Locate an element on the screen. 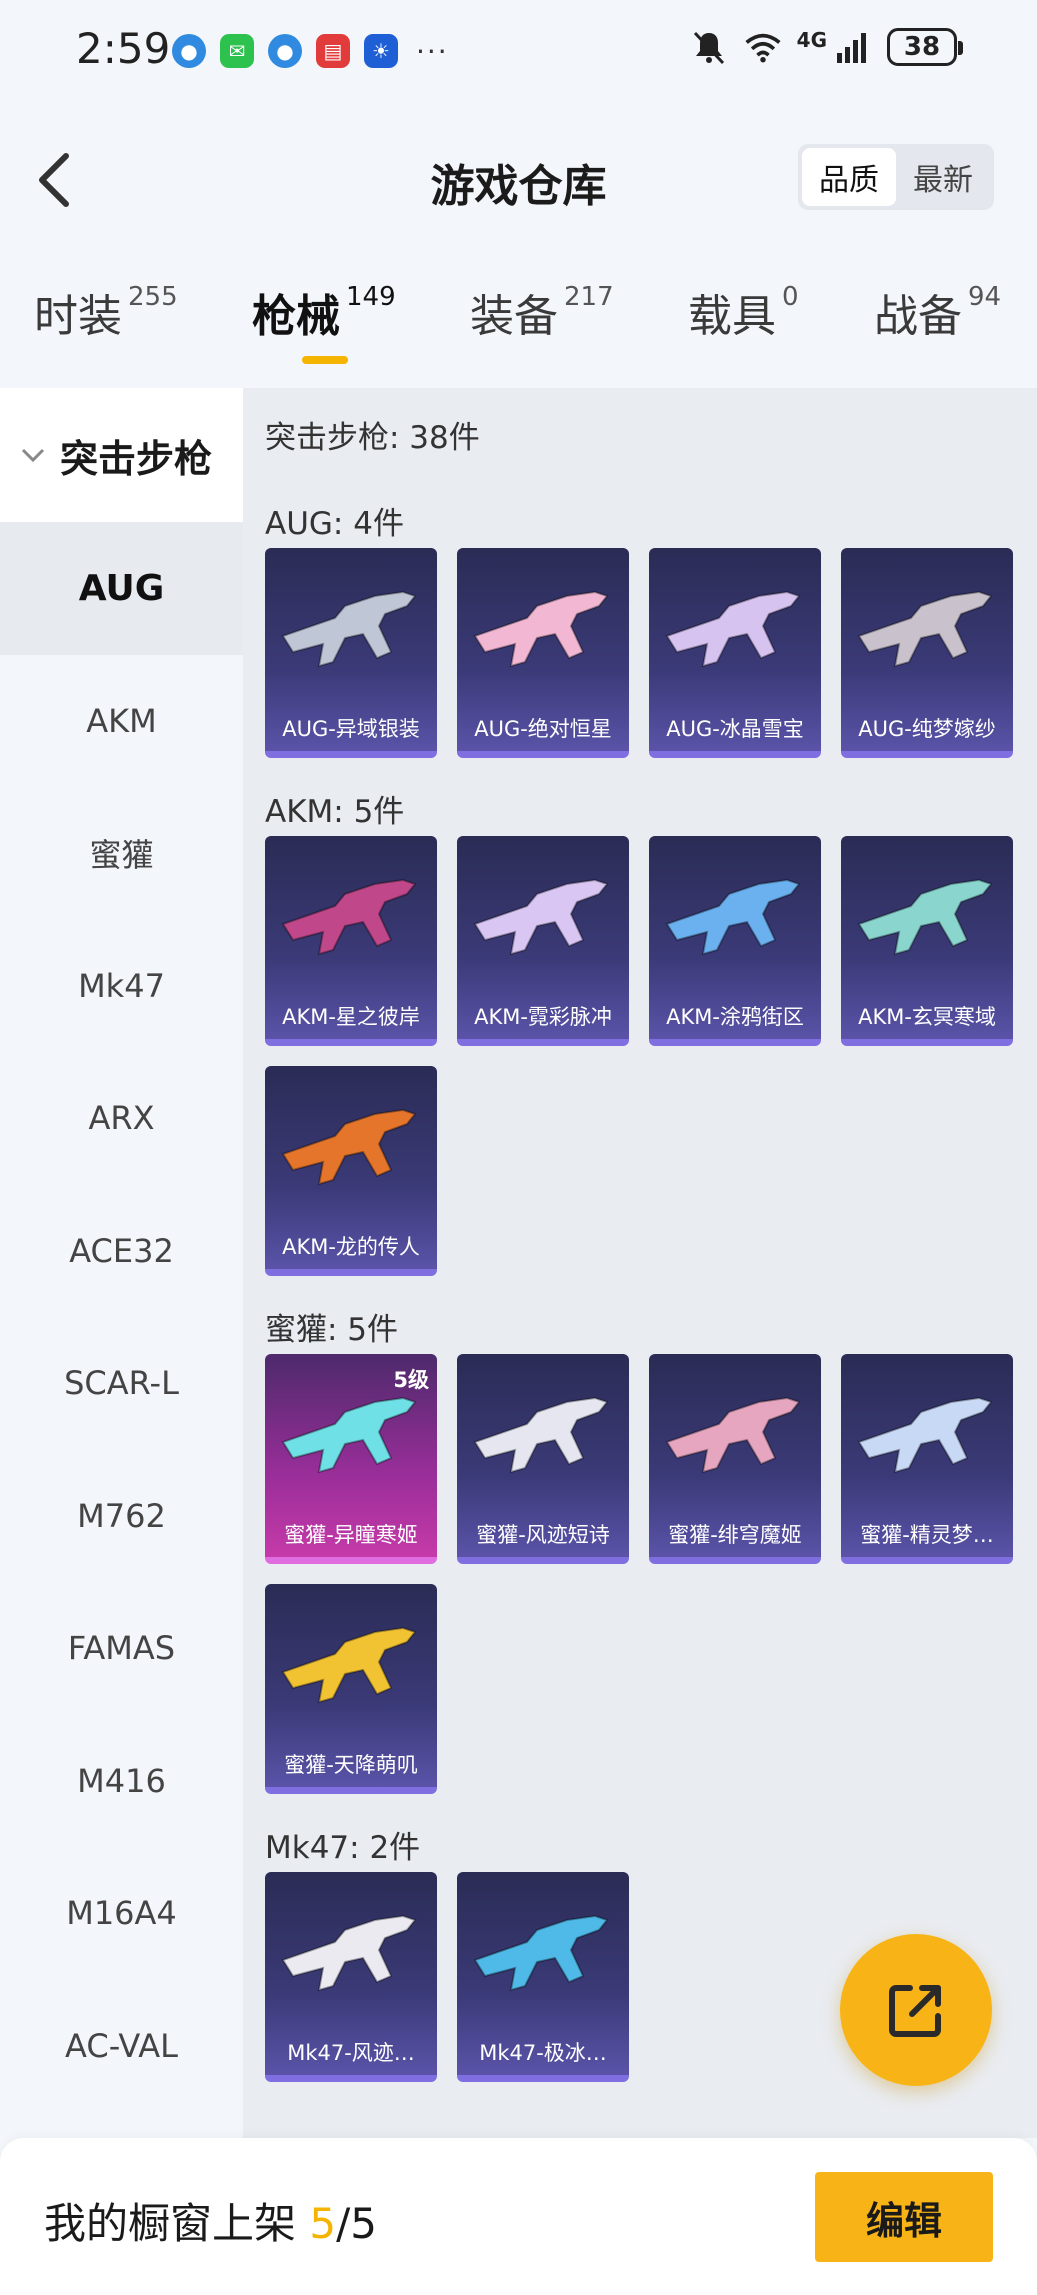 Image resolution: width=1037 pixels, height=2295 pixels. showcase-status: 我的橱窗上架 5/5 is located at coordinates (210, 2220).